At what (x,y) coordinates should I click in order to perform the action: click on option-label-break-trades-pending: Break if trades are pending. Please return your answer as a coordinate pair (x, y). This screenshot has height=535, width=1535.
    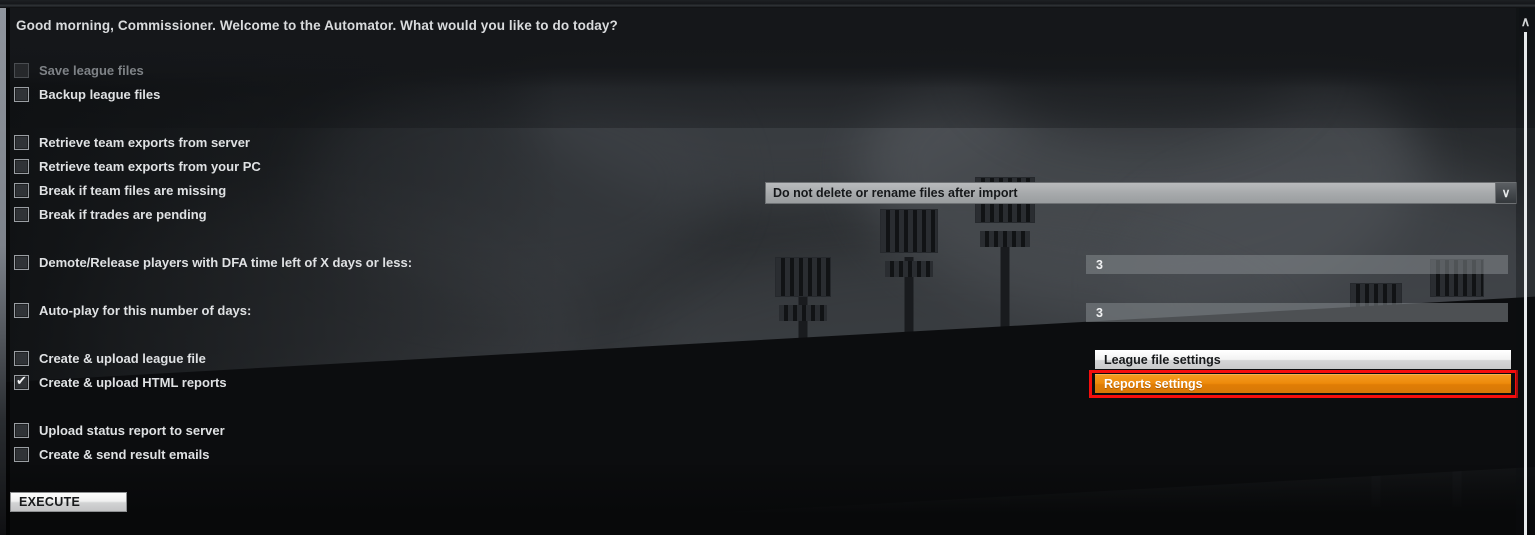
    Looking at the image, I should click on (123, 214).